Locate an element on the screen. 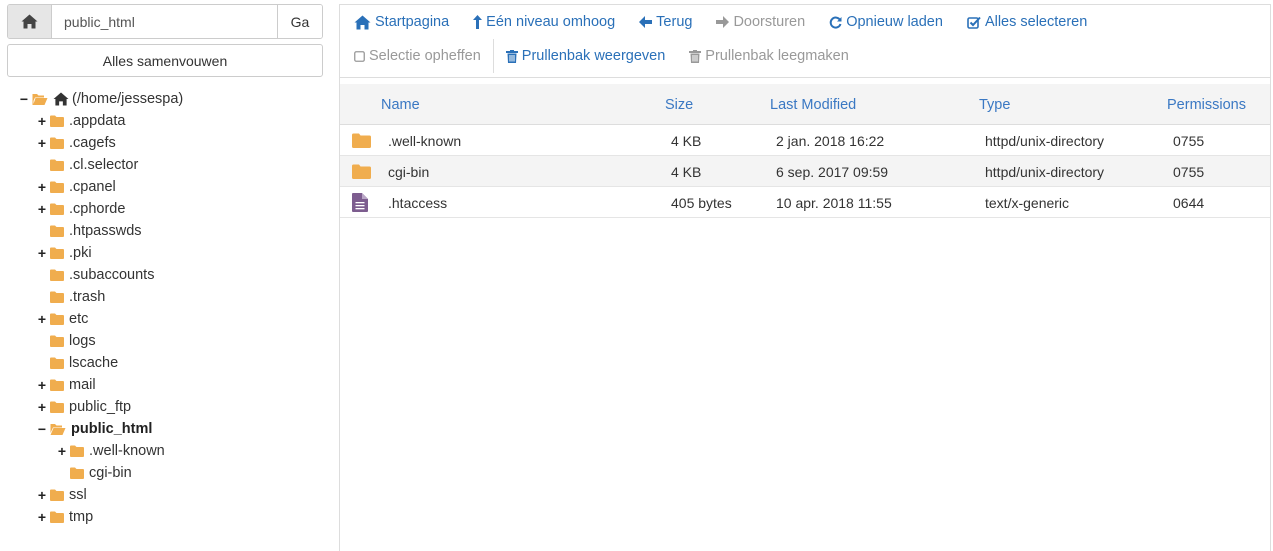  tree-item: + .well-known is located at coordinates (170, 451).